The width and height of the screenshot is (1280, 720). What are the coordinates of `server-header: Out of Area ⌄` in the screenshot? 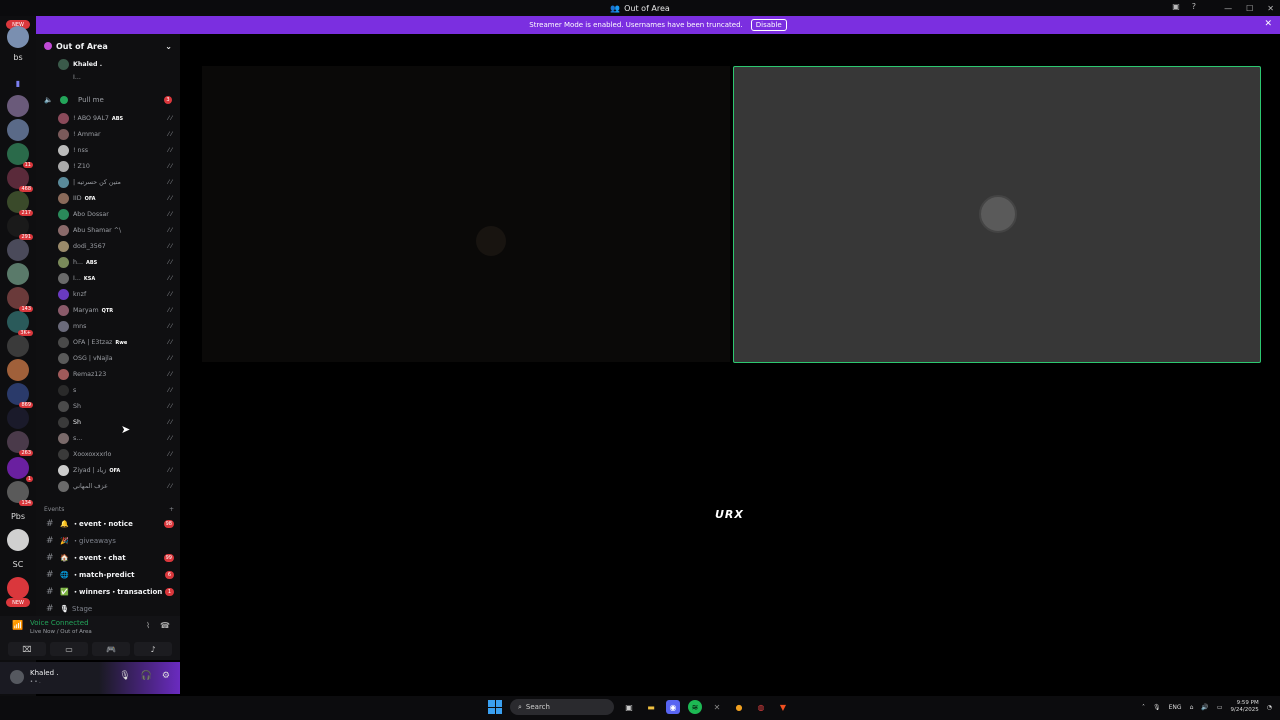 It's located at (108, 46).